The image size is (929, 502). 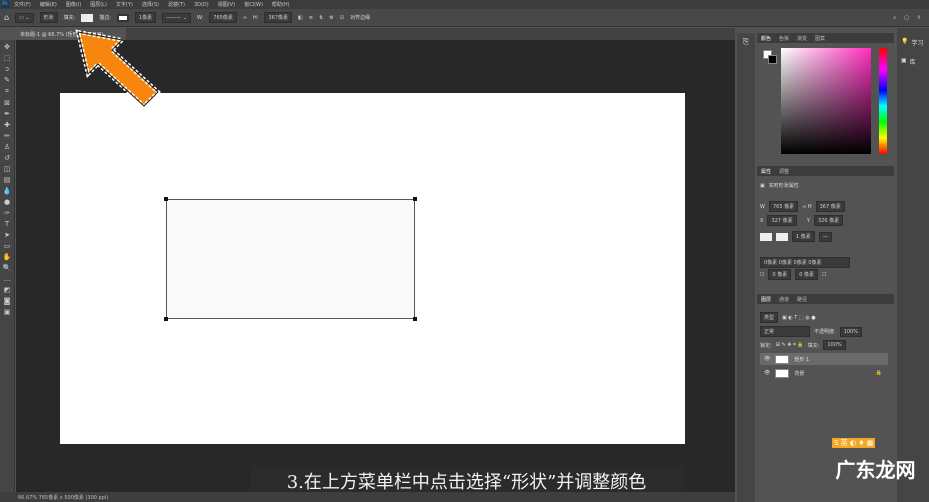 I want to click on tab-paths: 路径, so click(x=802, y=299).